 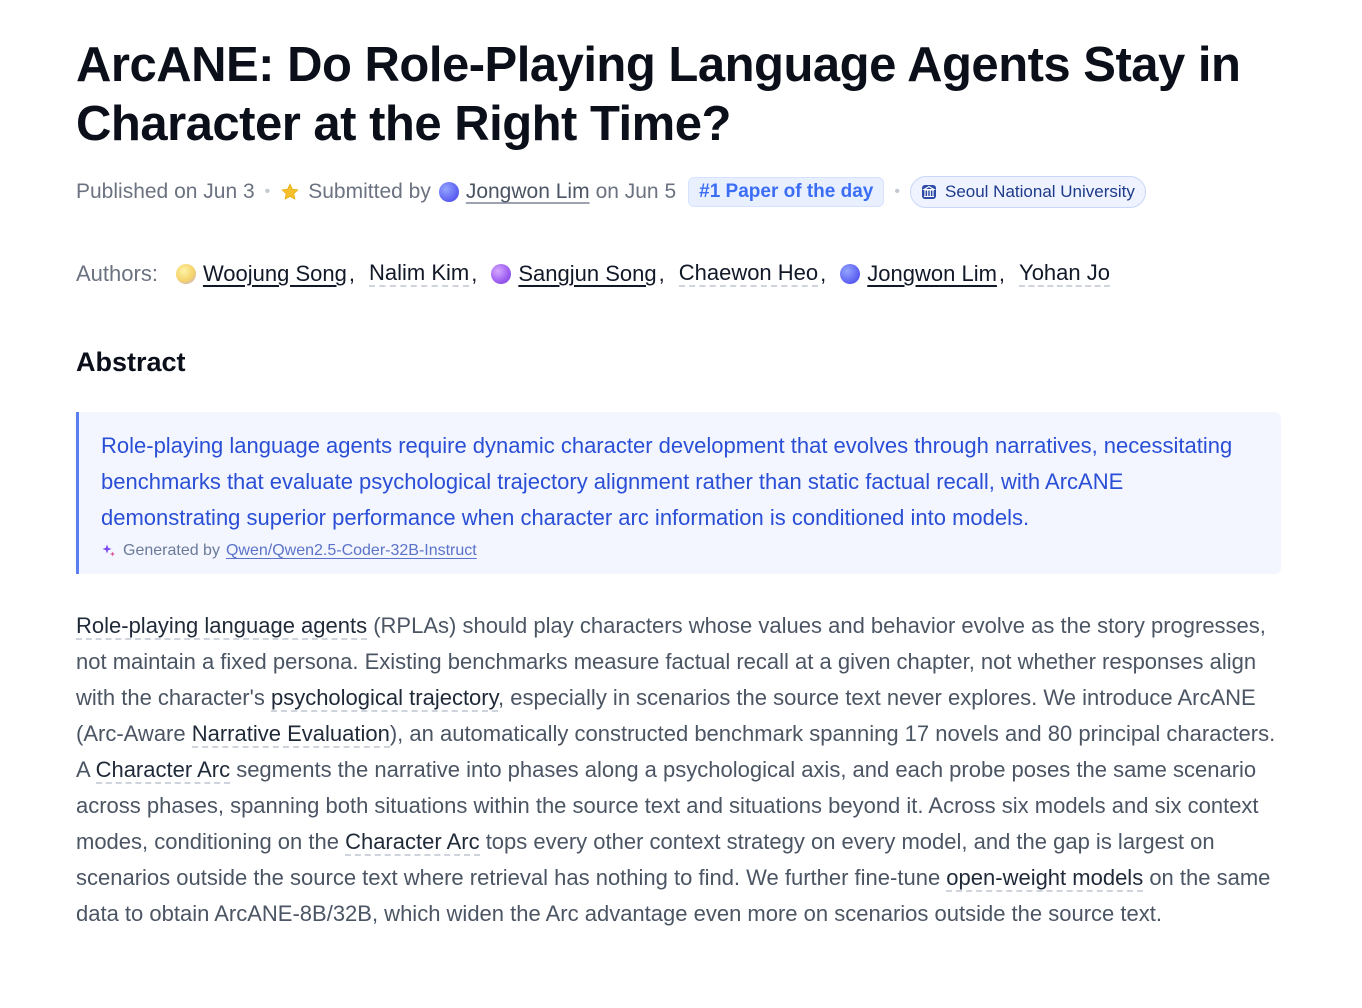 I want to click on submitter-link: Jongwon Lim, so click(x=528, y=192).